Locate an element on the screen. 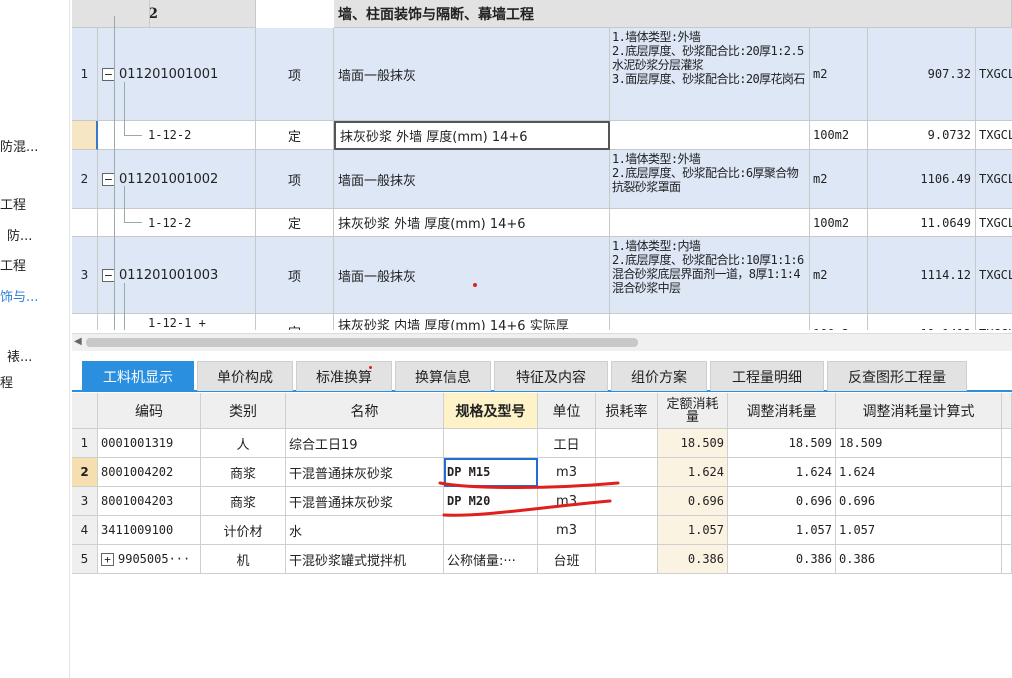 This screenshot has height=678, width=1012. quota-quantity: 11.0649 is located at coordinates (922, 223).